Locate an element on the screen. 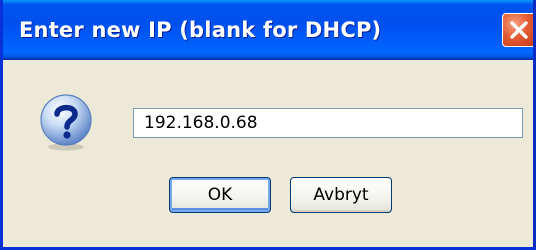 The height and width of the screenshot is (250, 536). cancel-button: Avbryt is located at coordinates (341, 195).